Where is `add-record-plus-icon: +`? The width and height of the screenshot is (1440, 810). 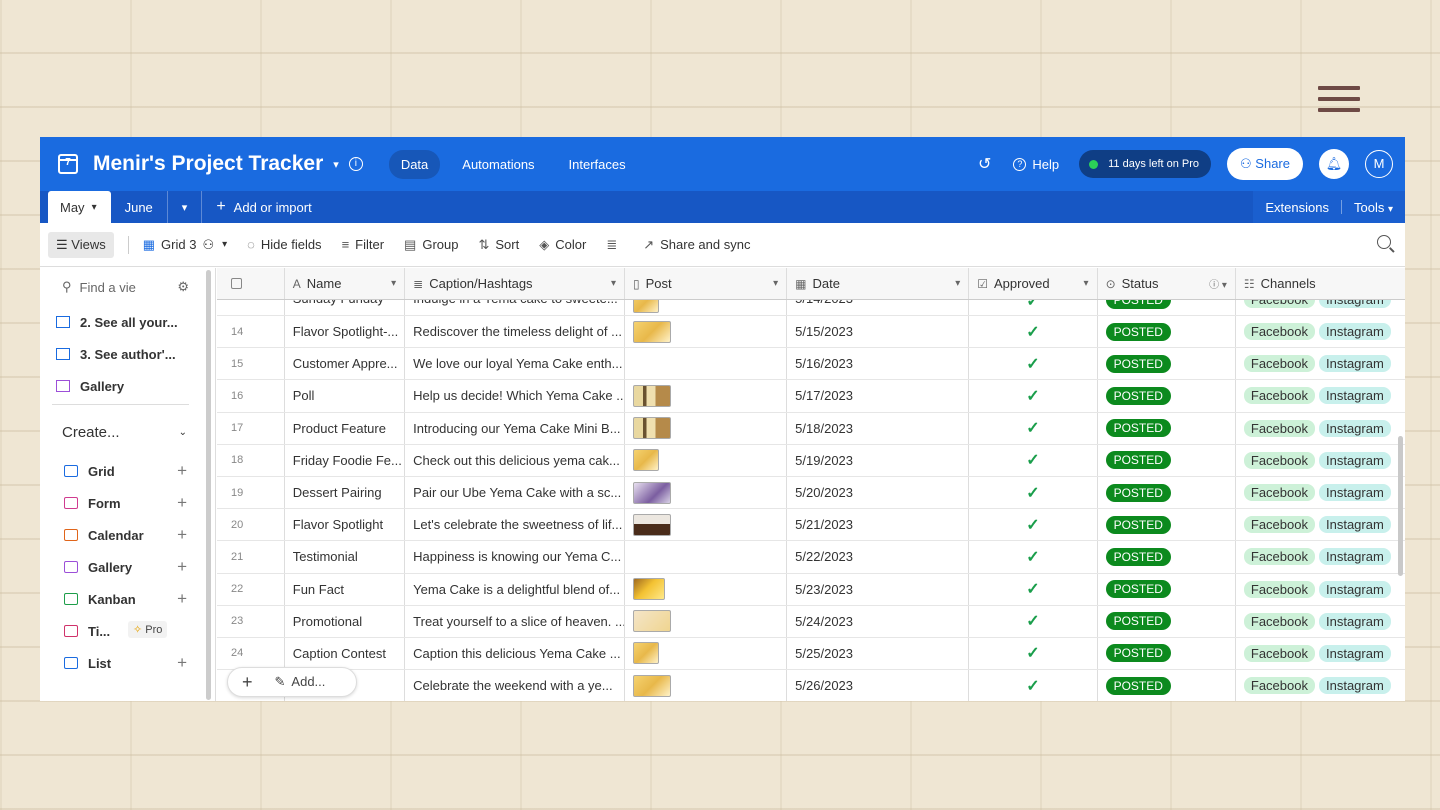 add-record-plus-icon: + is located at coordinates (247, 682).